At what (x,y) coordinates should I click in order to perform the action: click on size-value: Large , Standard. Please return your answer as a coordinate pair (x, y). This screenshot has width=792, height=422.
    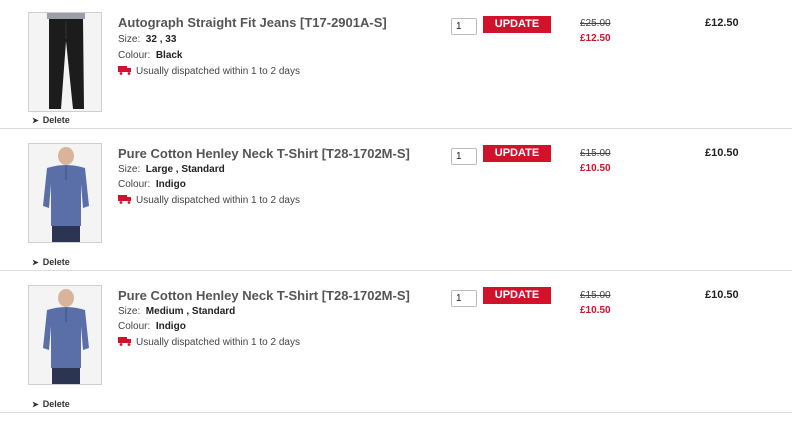
    Looking at the image, I should click on (185, 169).